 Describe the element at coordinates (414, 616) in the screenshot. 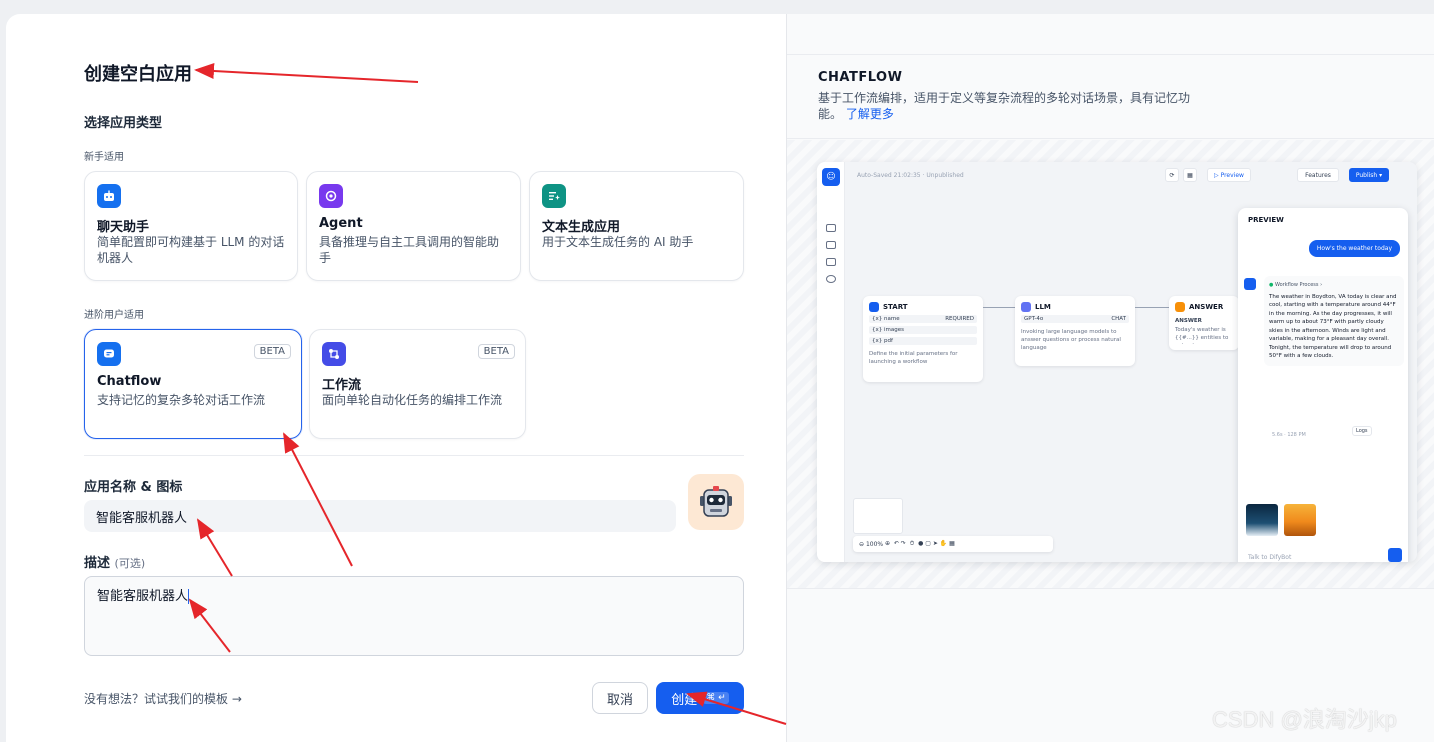

I see `description-textarea: 智能客服机器人` at that location.